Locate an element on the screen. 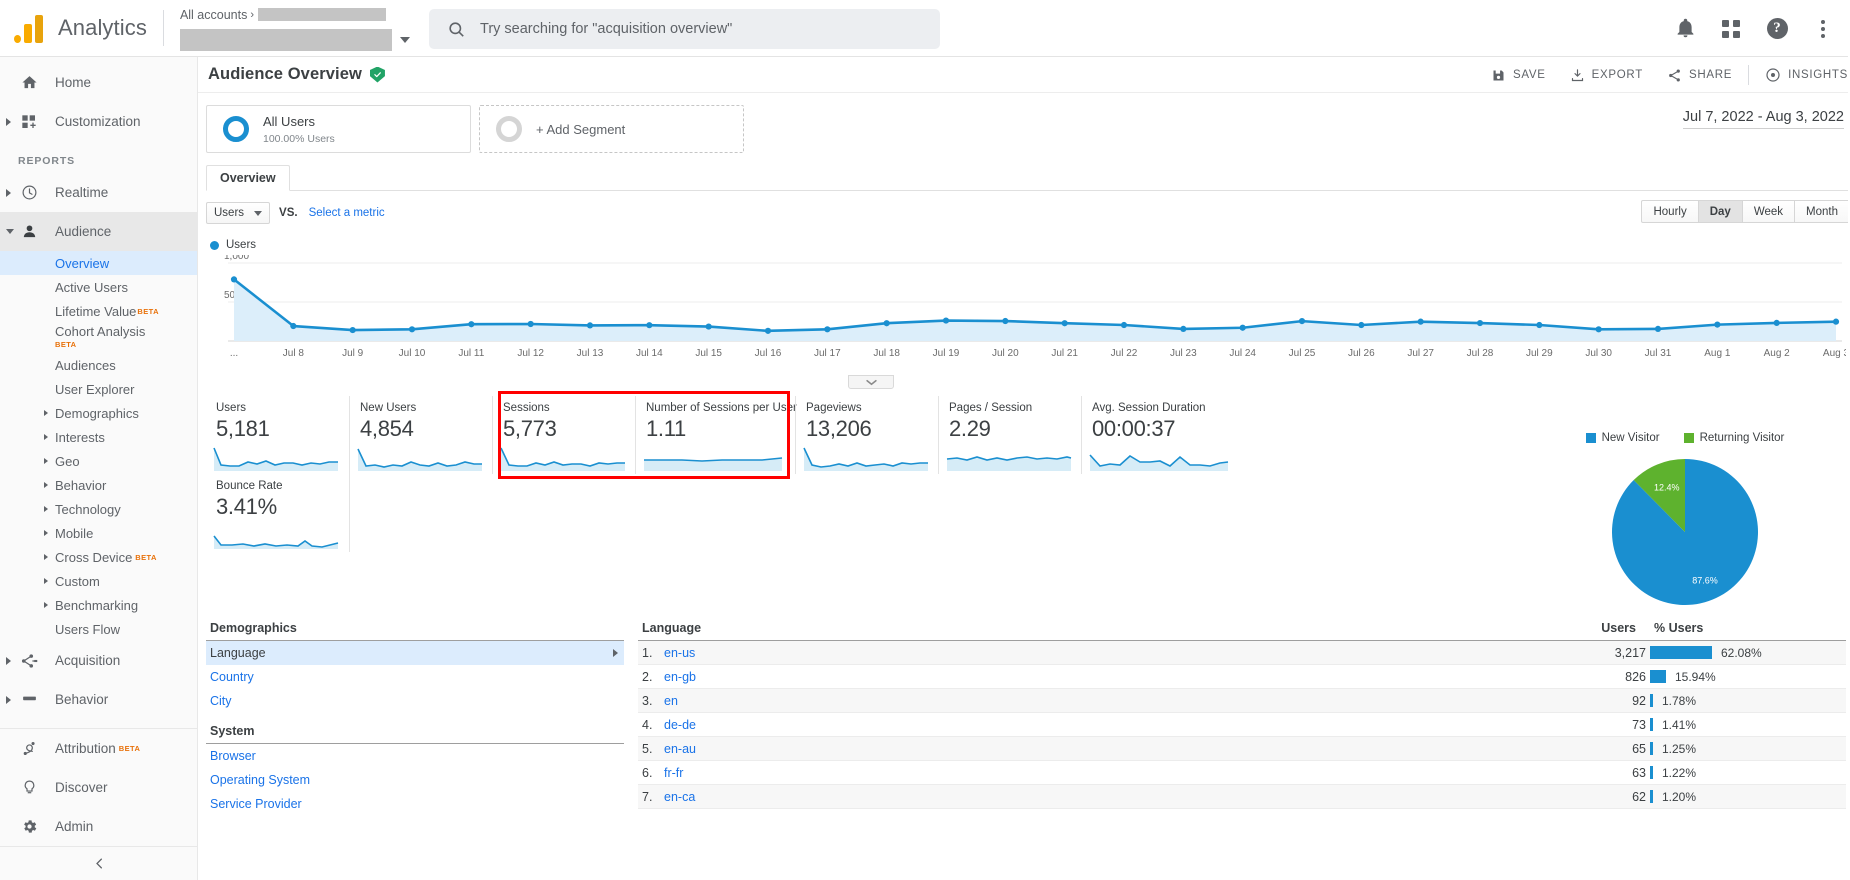  demo-item-service-provider: Service Provider is located at coordinates (415, 804).